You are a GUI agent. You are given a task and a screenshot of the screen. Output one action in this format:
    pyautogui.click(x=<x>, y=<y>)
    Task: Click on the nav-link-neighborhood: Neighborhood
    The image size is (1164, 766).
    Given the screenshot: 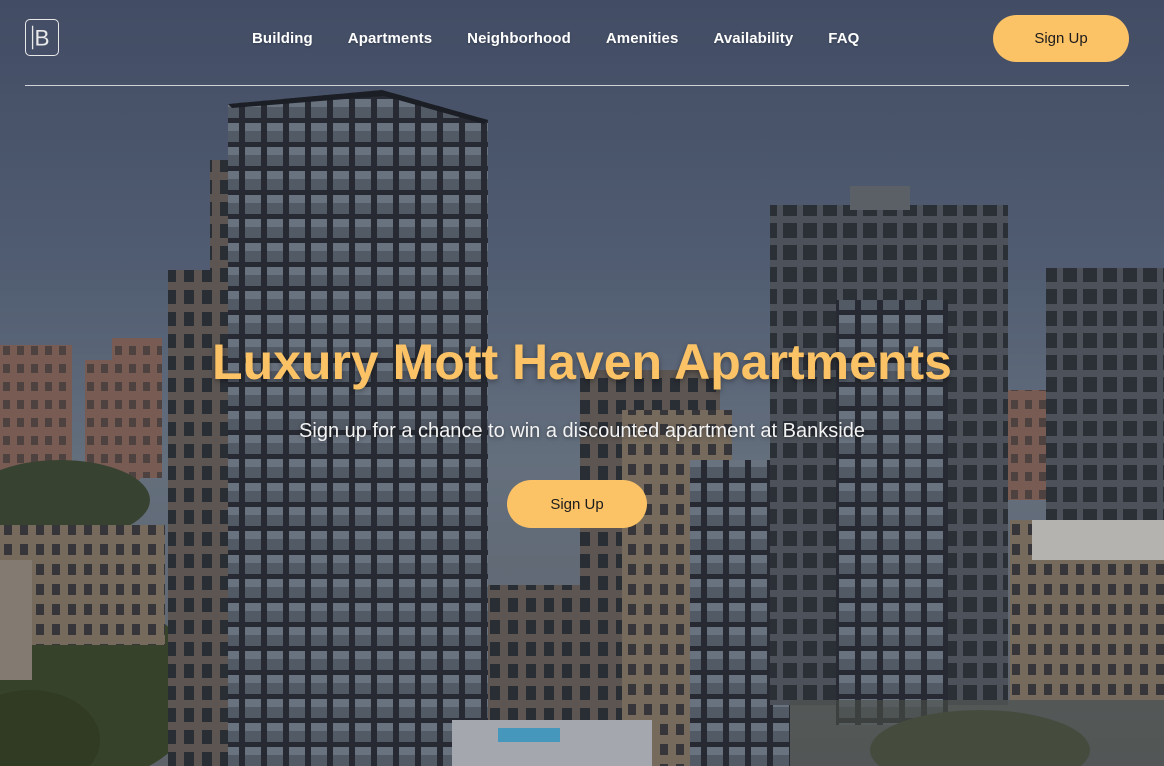 What is the action you would take?
    pyautogui.click(x=519, y=39)
    